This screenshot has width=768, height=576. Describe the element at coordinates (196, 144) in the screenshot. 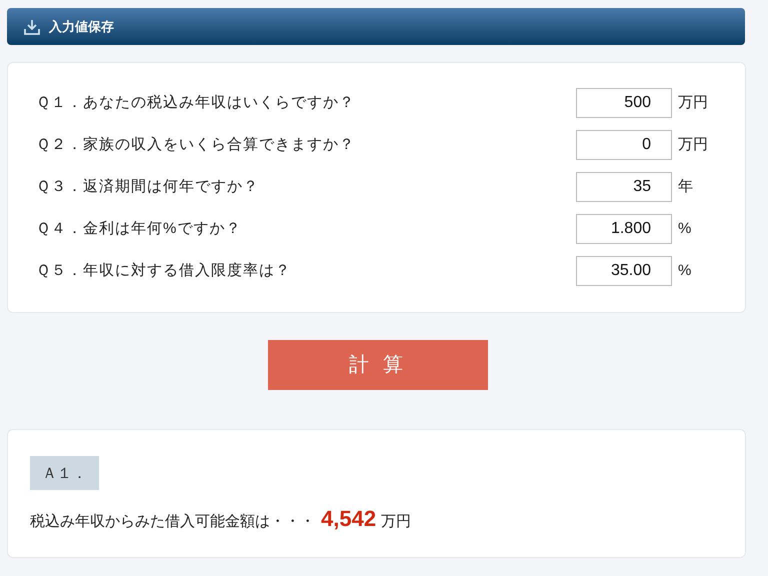

I see `question-label: Ｑ２．家族の収入をいくら合算できますか？` at that location.